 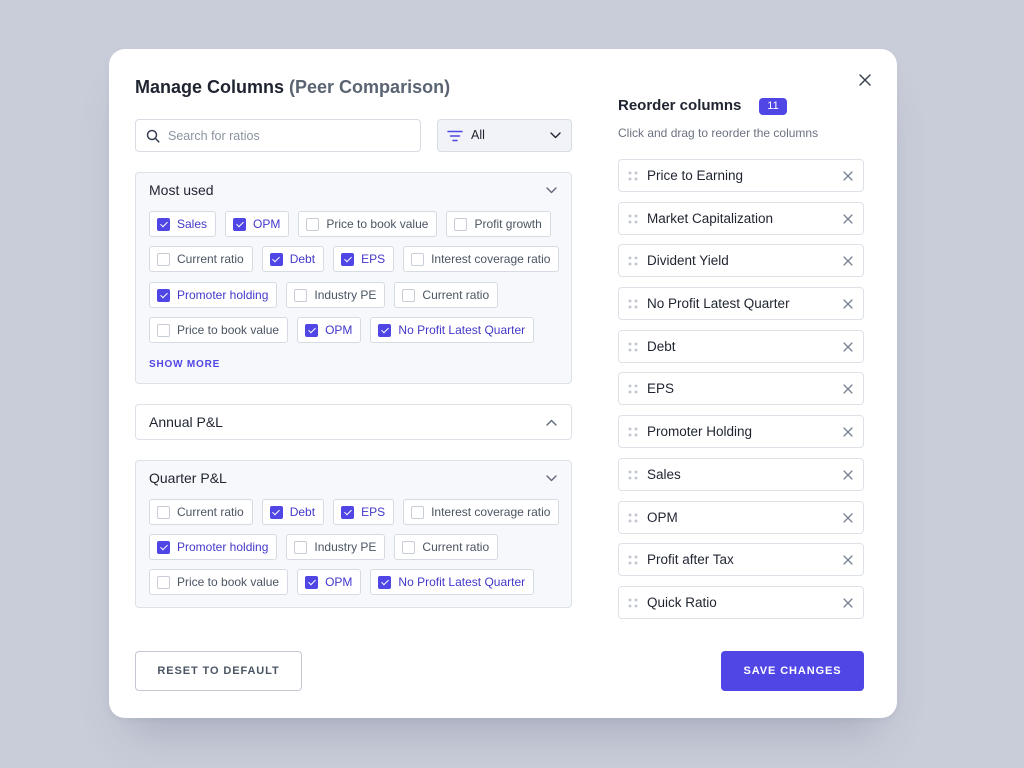 I want to click on section-title: Annual P&L, so click(x=186, y=422).